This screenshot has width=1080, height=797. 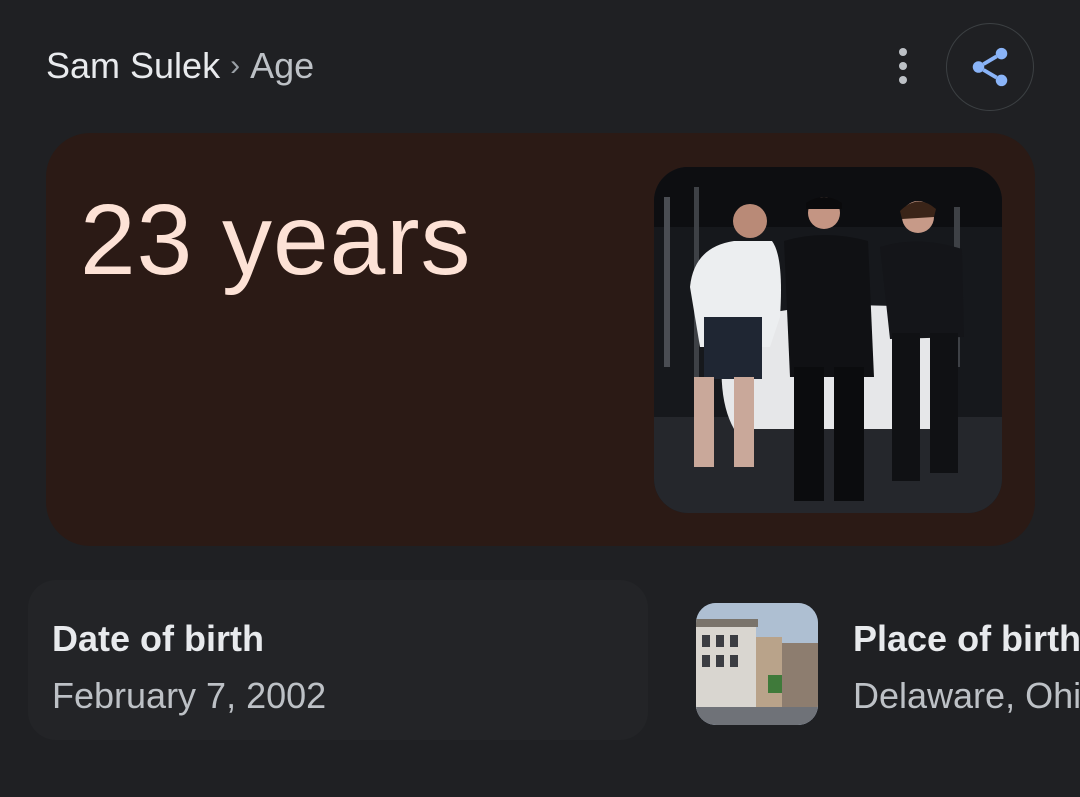 What do you see at coordinates (903, 52) in the screenshot?
I see `more-vert-icon` at bounding box center [903, 52].